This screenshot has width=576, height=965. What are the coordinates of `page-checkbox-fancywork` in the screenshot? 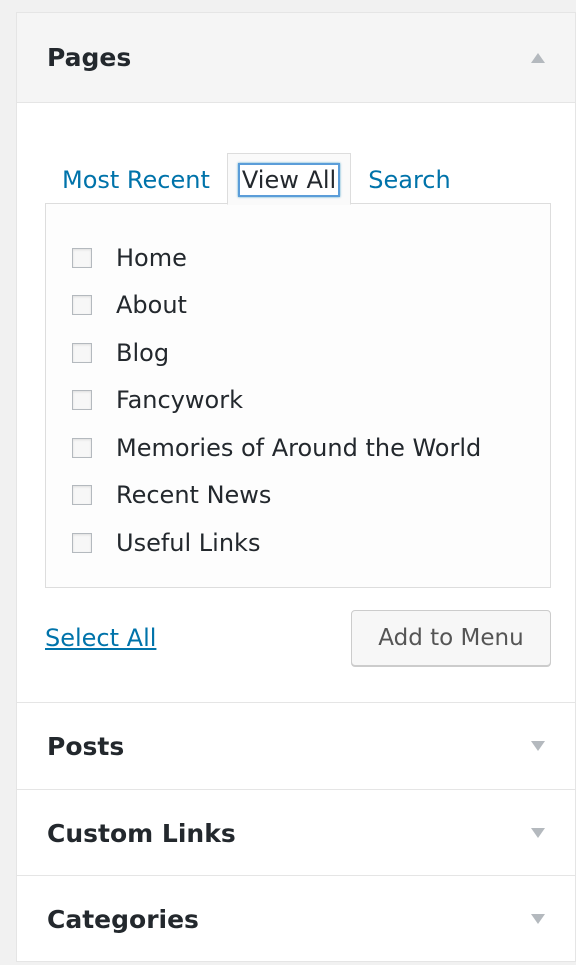 It's located at (82, 400).